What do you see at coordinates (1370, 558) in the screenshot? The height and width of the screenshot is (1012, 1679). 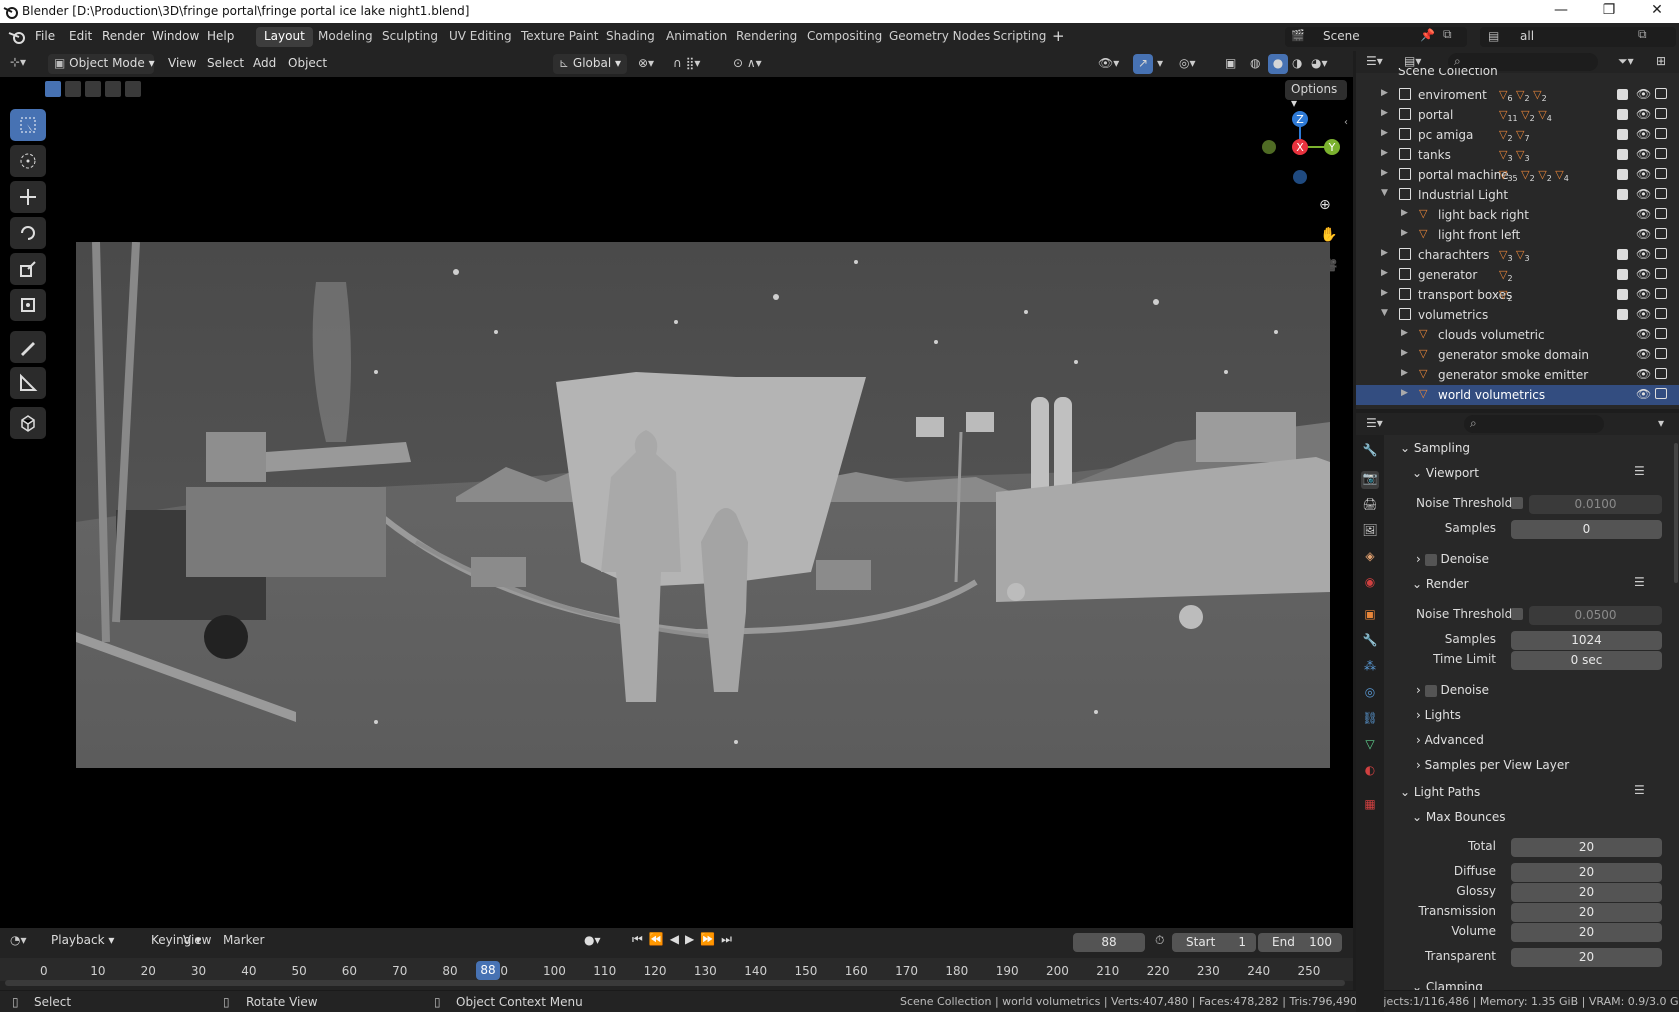 I see `scene-tab-icon: ◈` at bounding box center [1370, 558].